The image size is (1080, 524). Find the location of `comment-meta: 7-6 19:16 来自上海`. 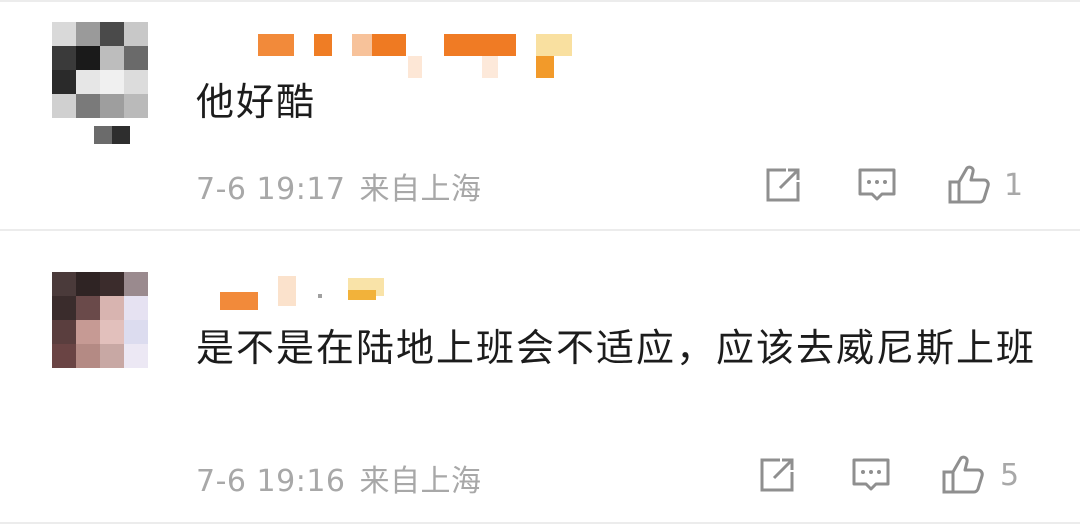

comment-meta: 7-6 19:16 来自上海 is located at coordinates (339, 478).